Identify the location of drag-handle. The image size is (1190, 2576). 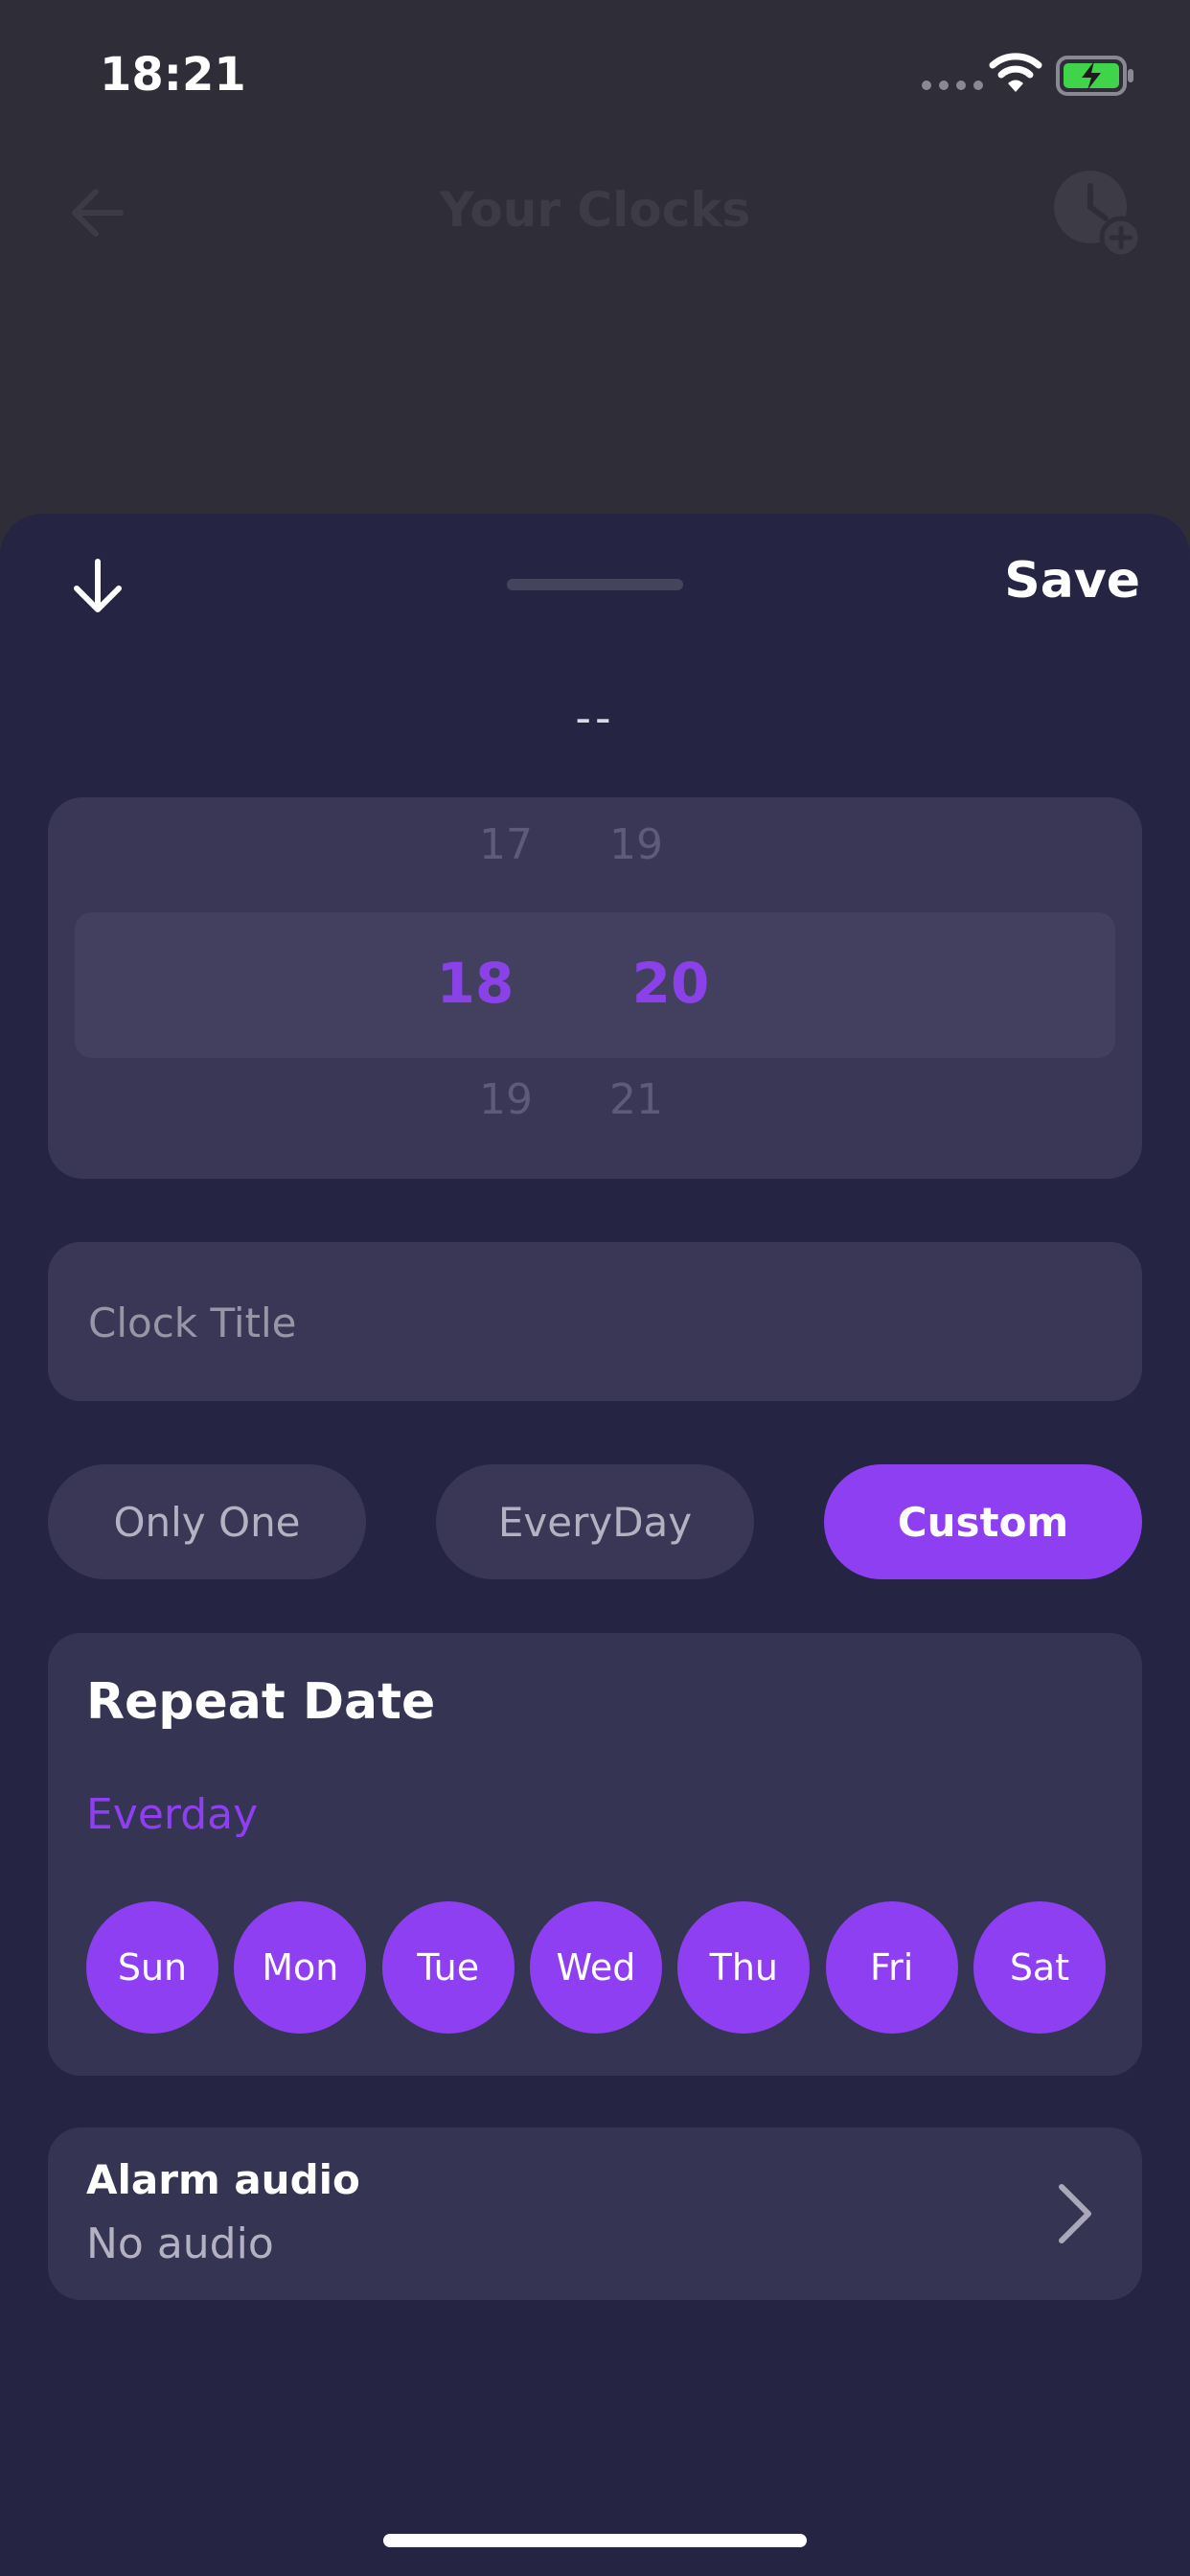
(595, 584).